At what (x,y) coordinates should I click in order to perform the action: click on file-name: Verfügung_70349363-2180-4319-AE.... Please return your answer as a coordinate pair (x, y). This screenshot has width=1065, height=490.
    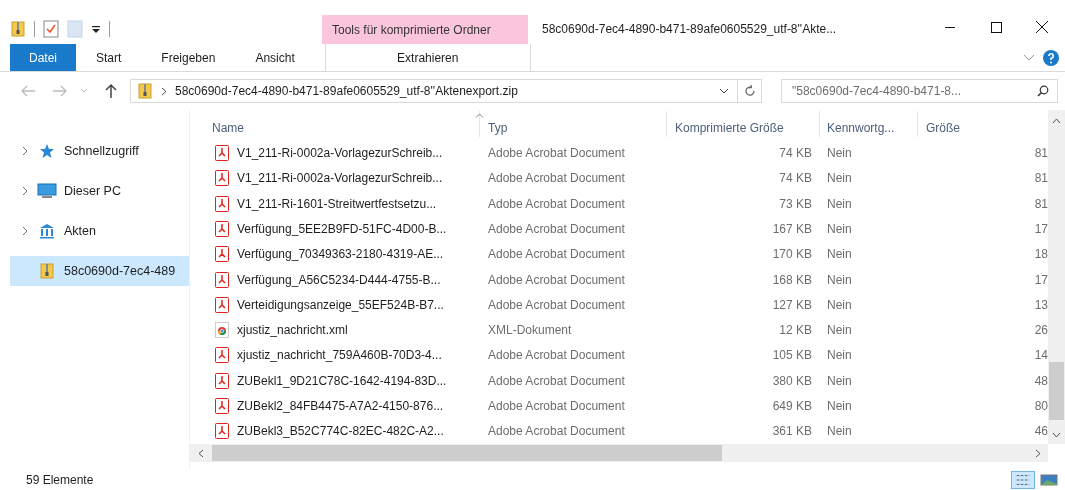
    Looking at the image, I should click on (340, 255).